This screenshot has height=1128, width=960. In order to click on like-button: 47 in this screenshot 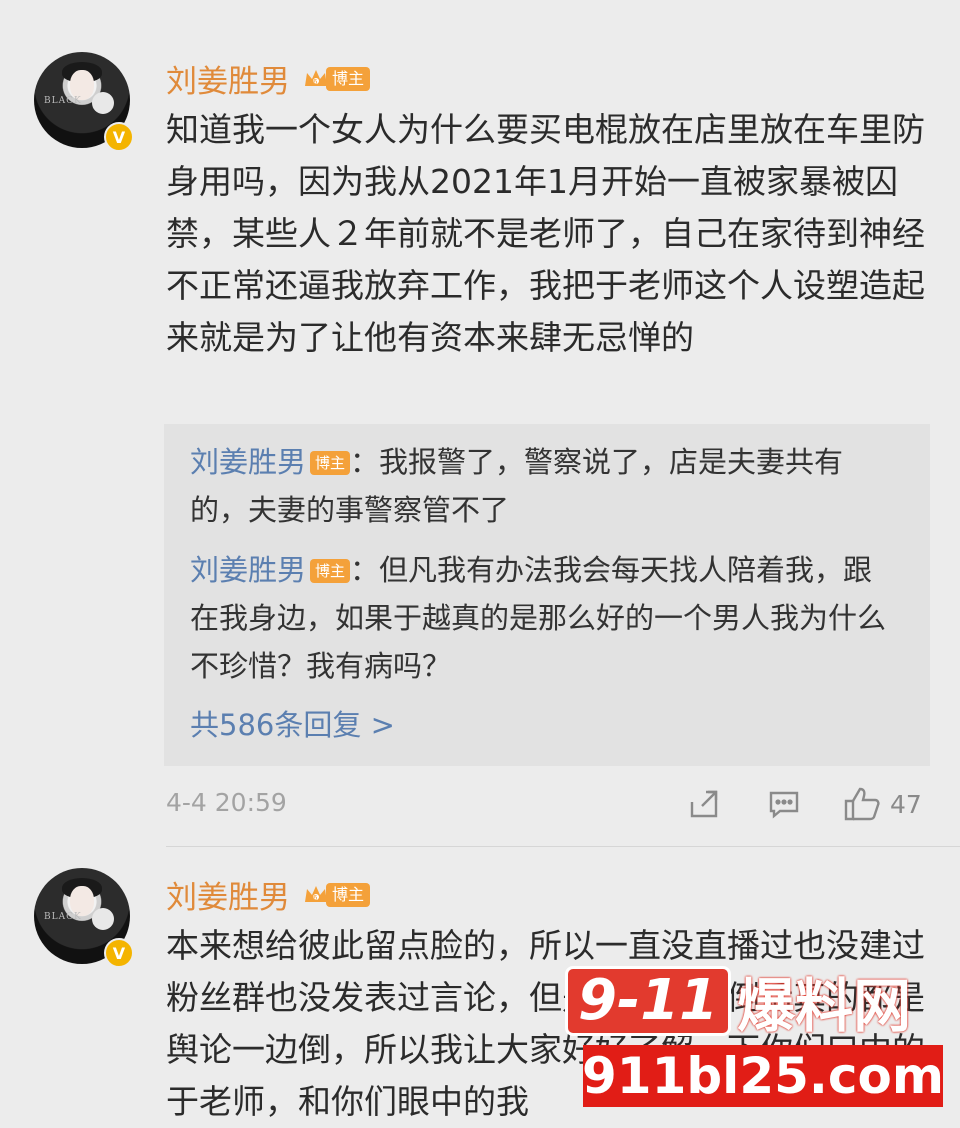, I will do `click(882, 804)`.